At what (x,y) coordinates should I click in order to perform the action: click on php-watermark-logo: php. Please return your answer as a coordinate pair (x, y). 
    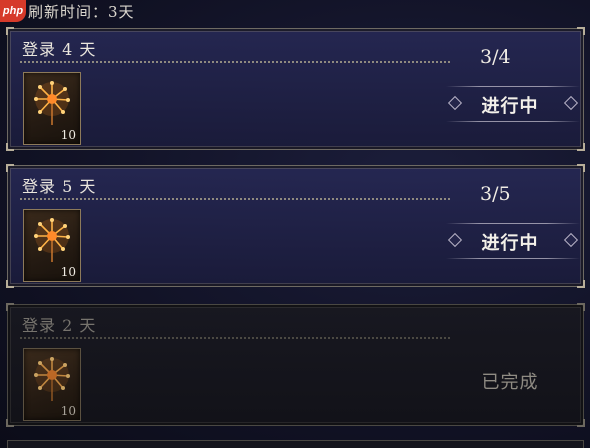
    Looking at the image, I should click on (13, 11).